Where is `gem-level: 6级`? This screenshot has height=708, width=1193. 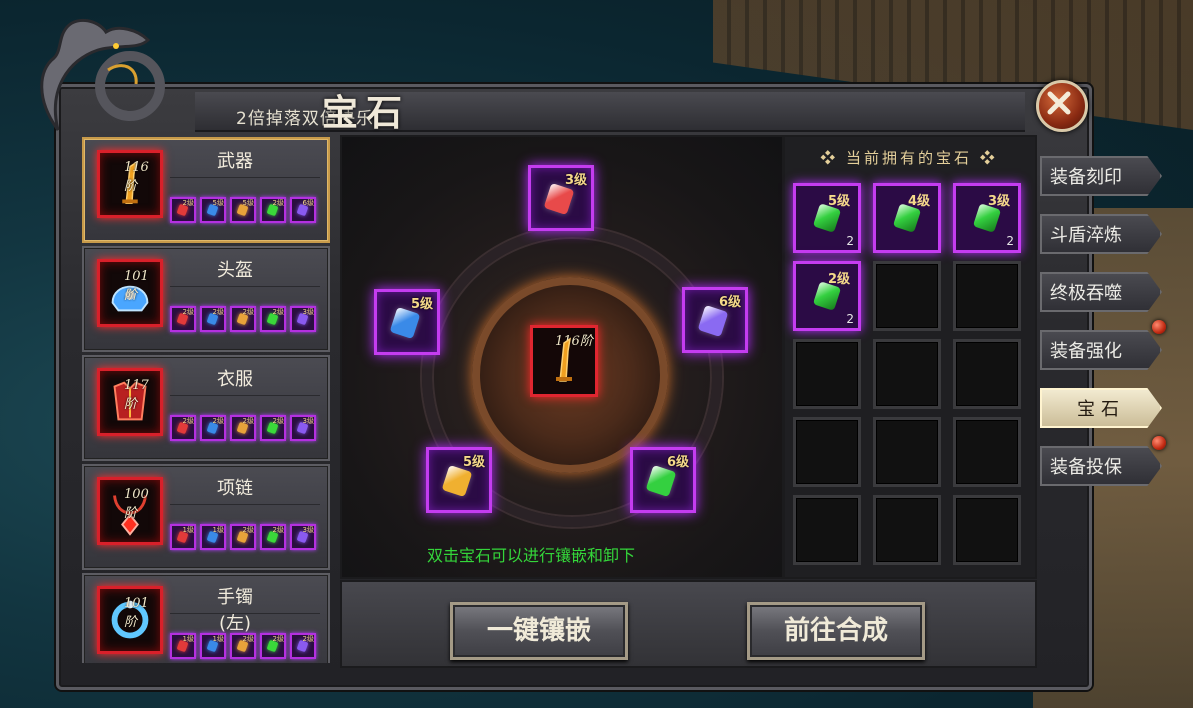 gem-level: 6级 is located at coordinates (677, 462).